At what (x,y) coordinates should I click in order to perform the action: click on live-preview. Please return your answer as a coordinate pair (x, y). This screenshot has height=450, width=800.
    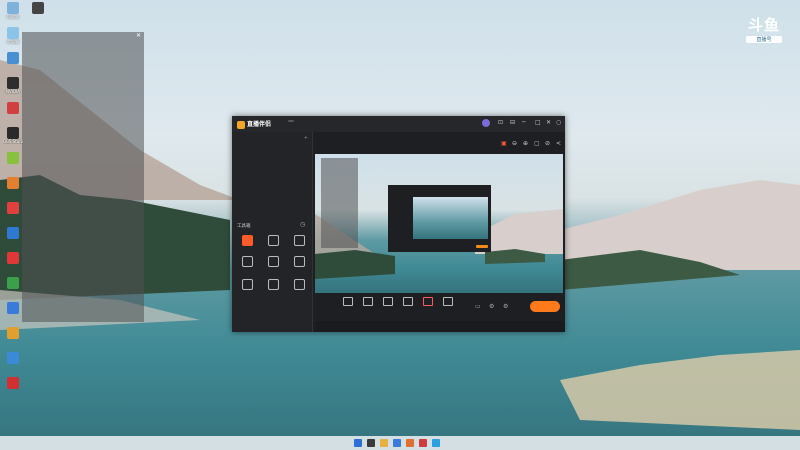
    Looking at the image, I should click on (439, 223).